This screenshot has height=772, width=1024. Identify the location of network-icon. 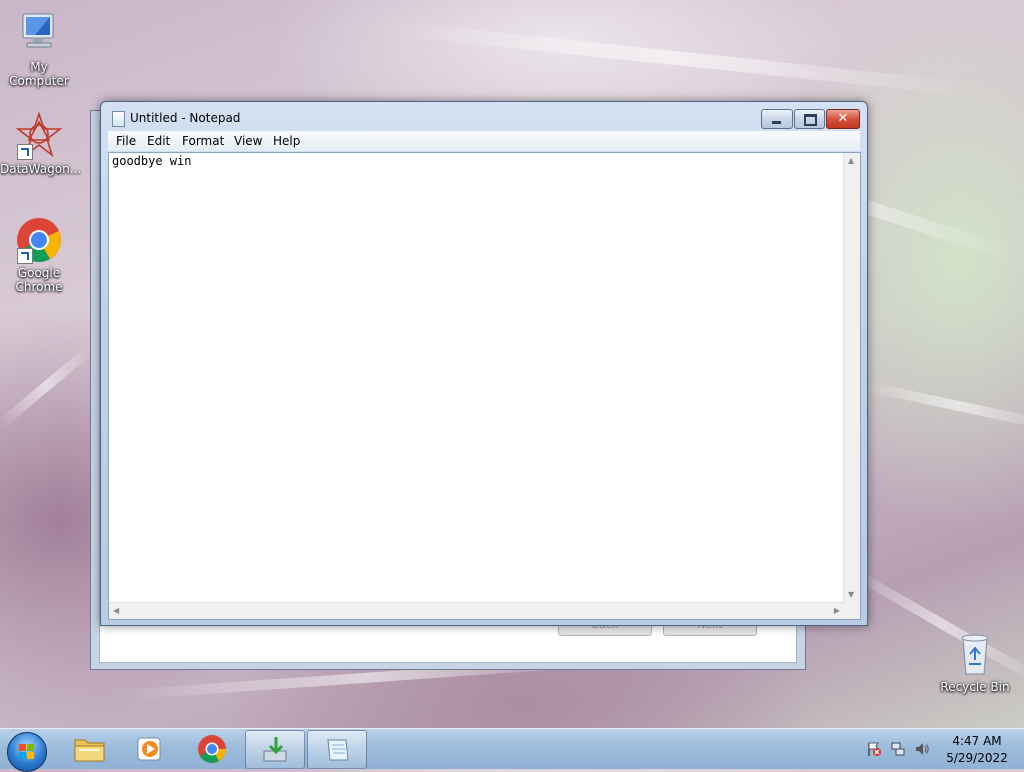
(898, 749).